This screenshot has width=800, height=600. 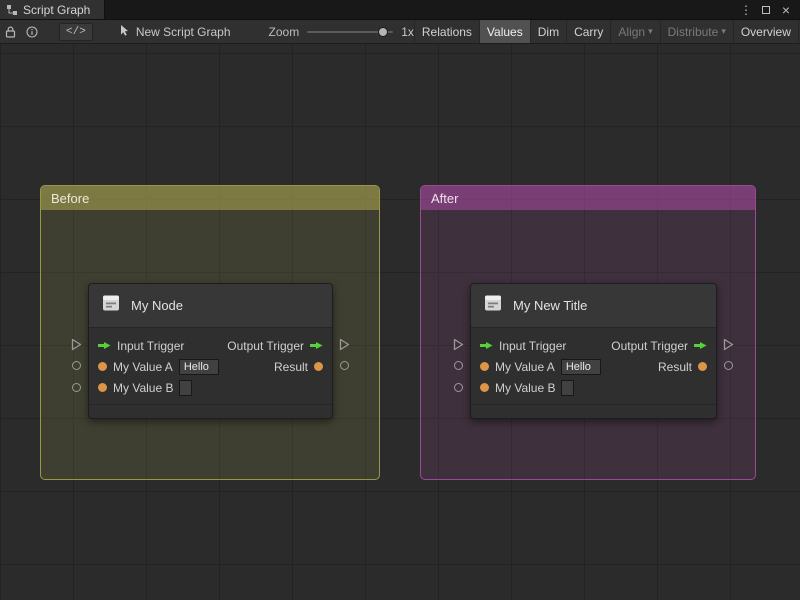 I want to click on close-icon: ×, so click(x=786, y=10).